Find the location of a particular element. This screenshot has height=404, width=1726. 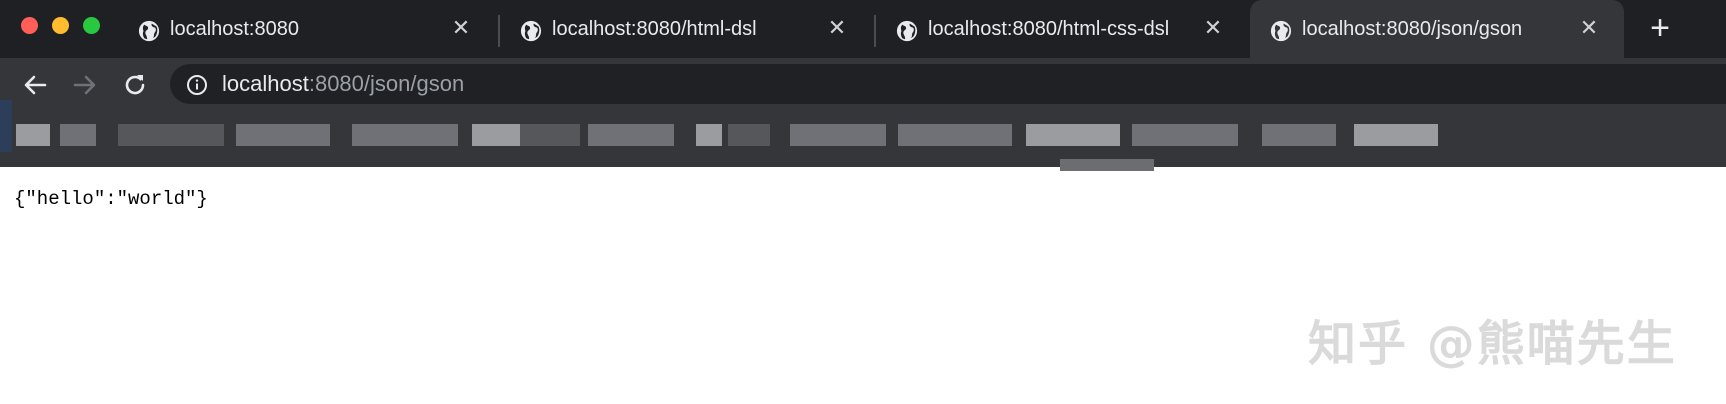

address-bar: localhost:8080/json/gson is located at coordinates (948, 84).